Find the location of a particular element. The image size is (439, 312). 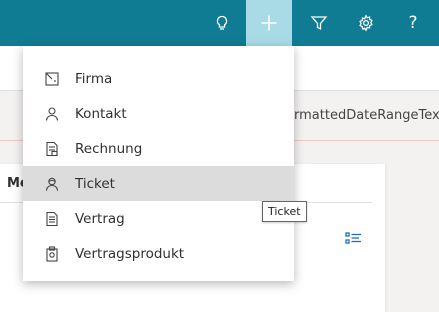

menu-item-firma: Firma is located at coordinates (158, 78).